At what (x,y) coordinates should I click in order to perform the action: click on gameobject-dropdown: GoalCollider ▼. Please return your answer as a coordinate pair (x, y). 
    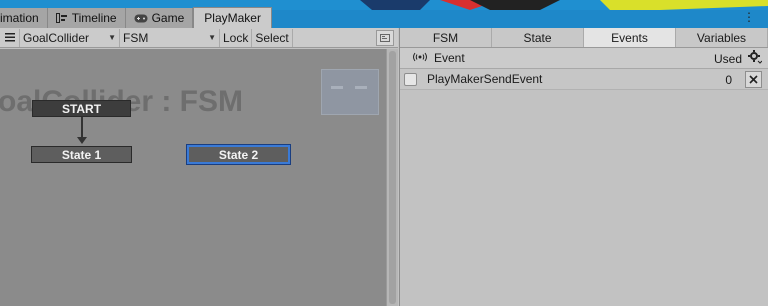
    Looking at the image, I should click on (70, 37).